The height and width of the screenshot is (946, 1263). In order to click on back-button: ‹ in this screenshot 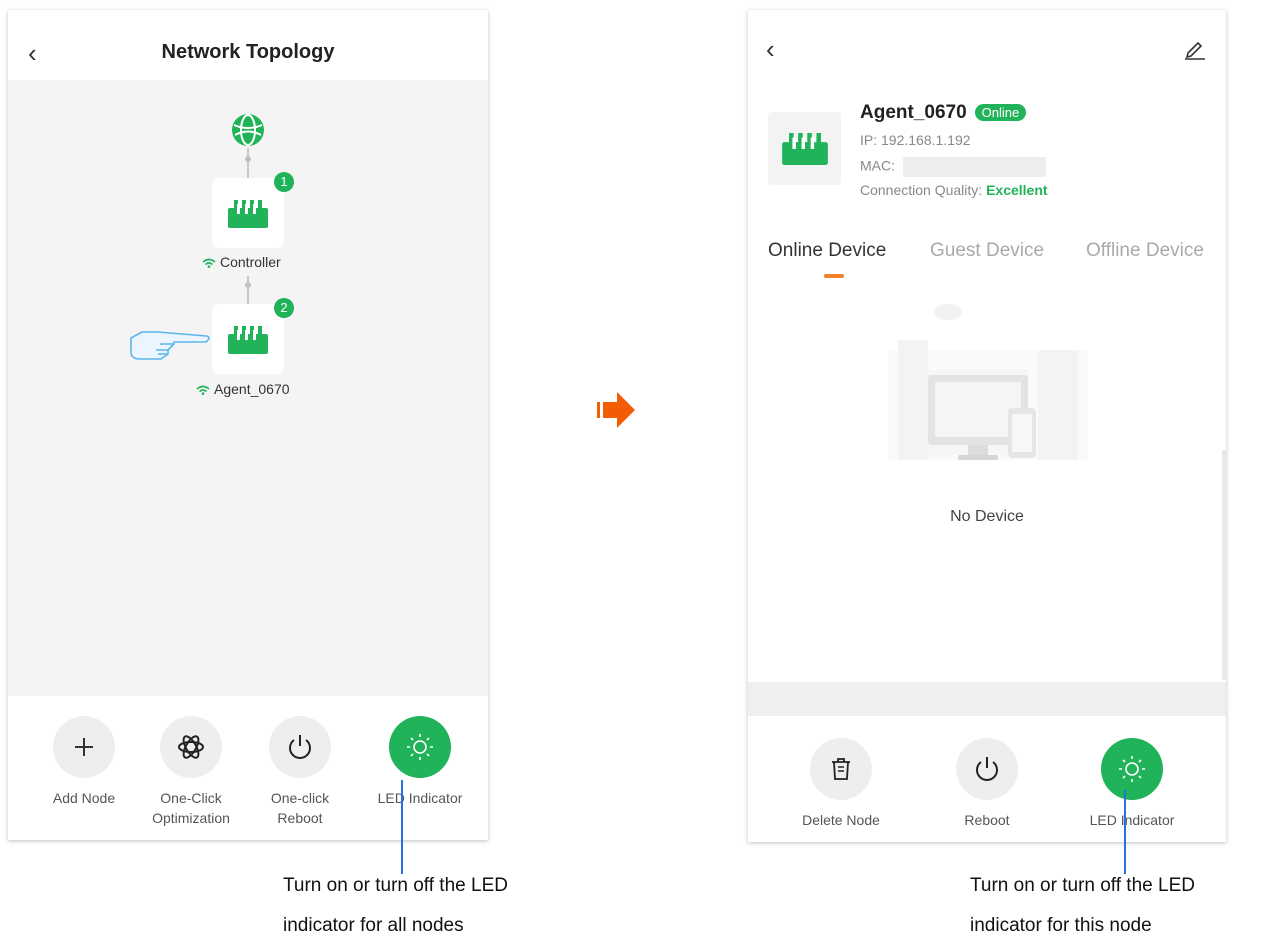, I will do `click(770, 49)`.